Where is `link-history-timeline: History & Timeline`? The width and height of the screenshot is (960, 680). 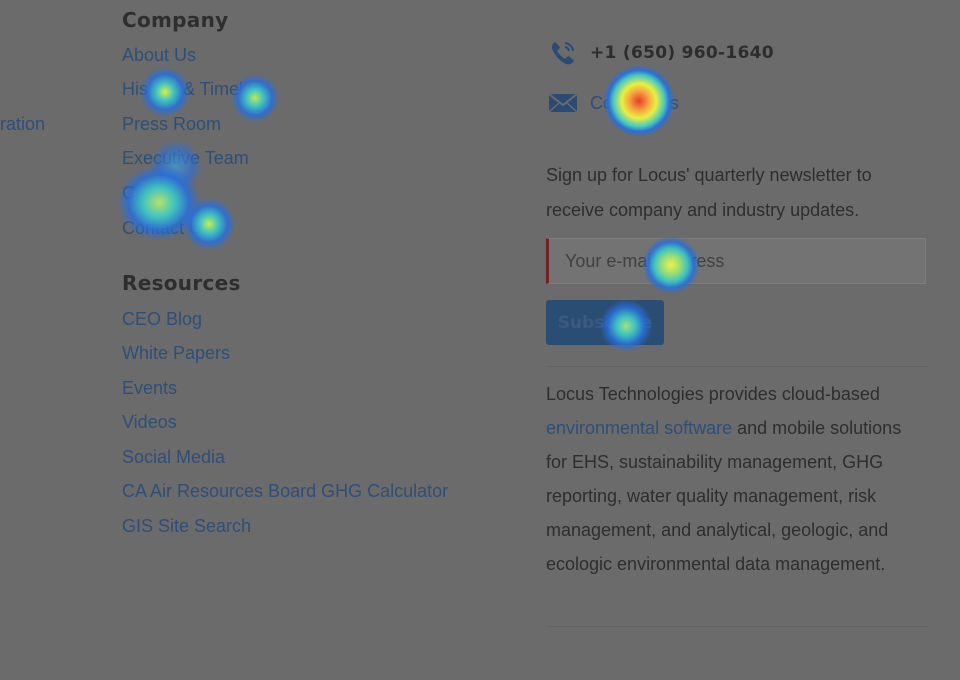
link-history-timeline: History & Timeline is located at coordinates (194, 89).